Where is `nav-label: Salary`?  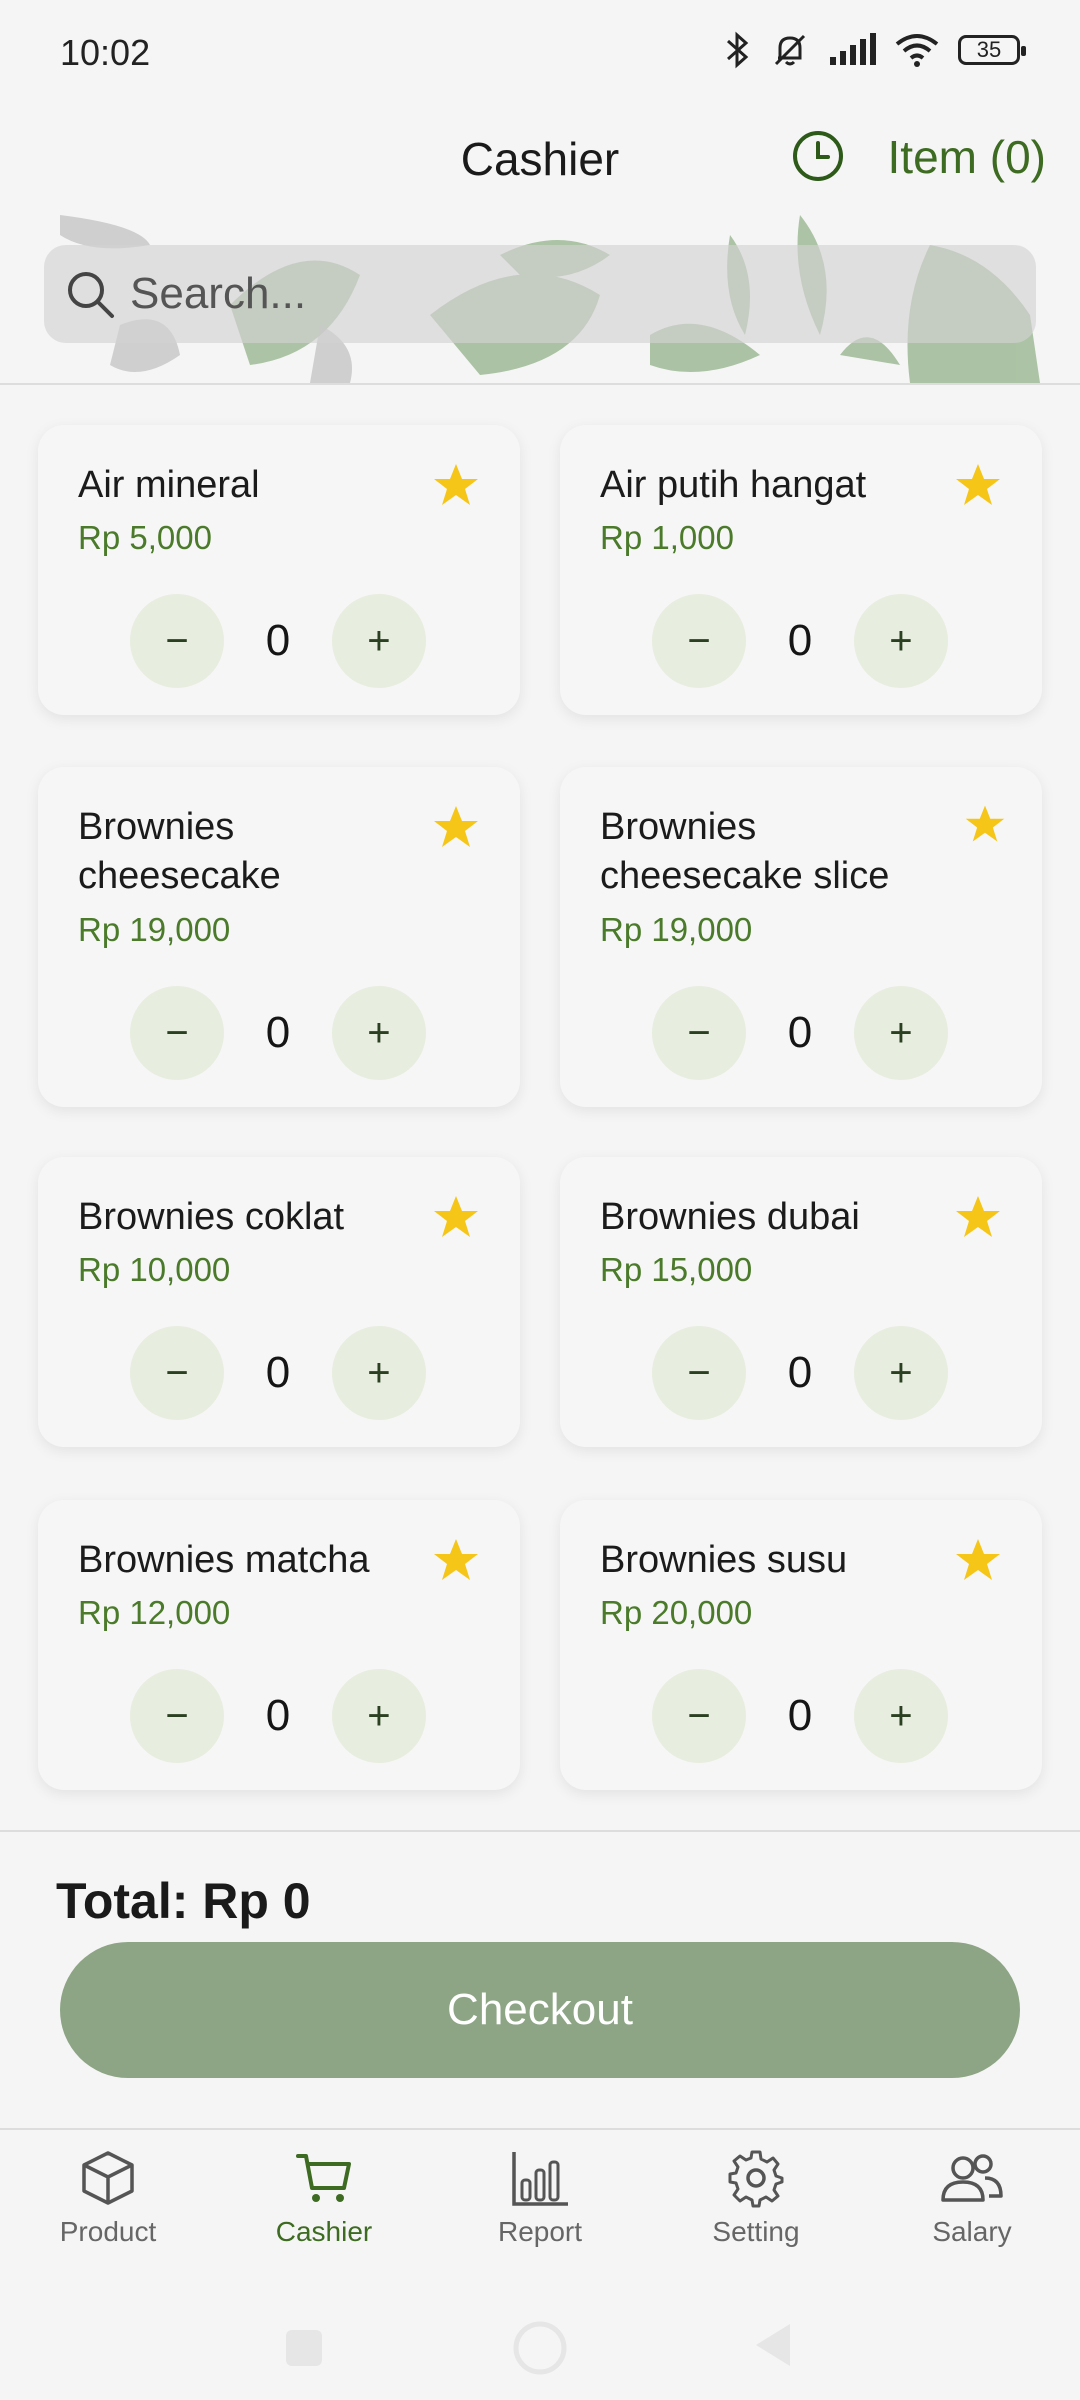
nav-label: Salary is located at coordinates (972, 2231).